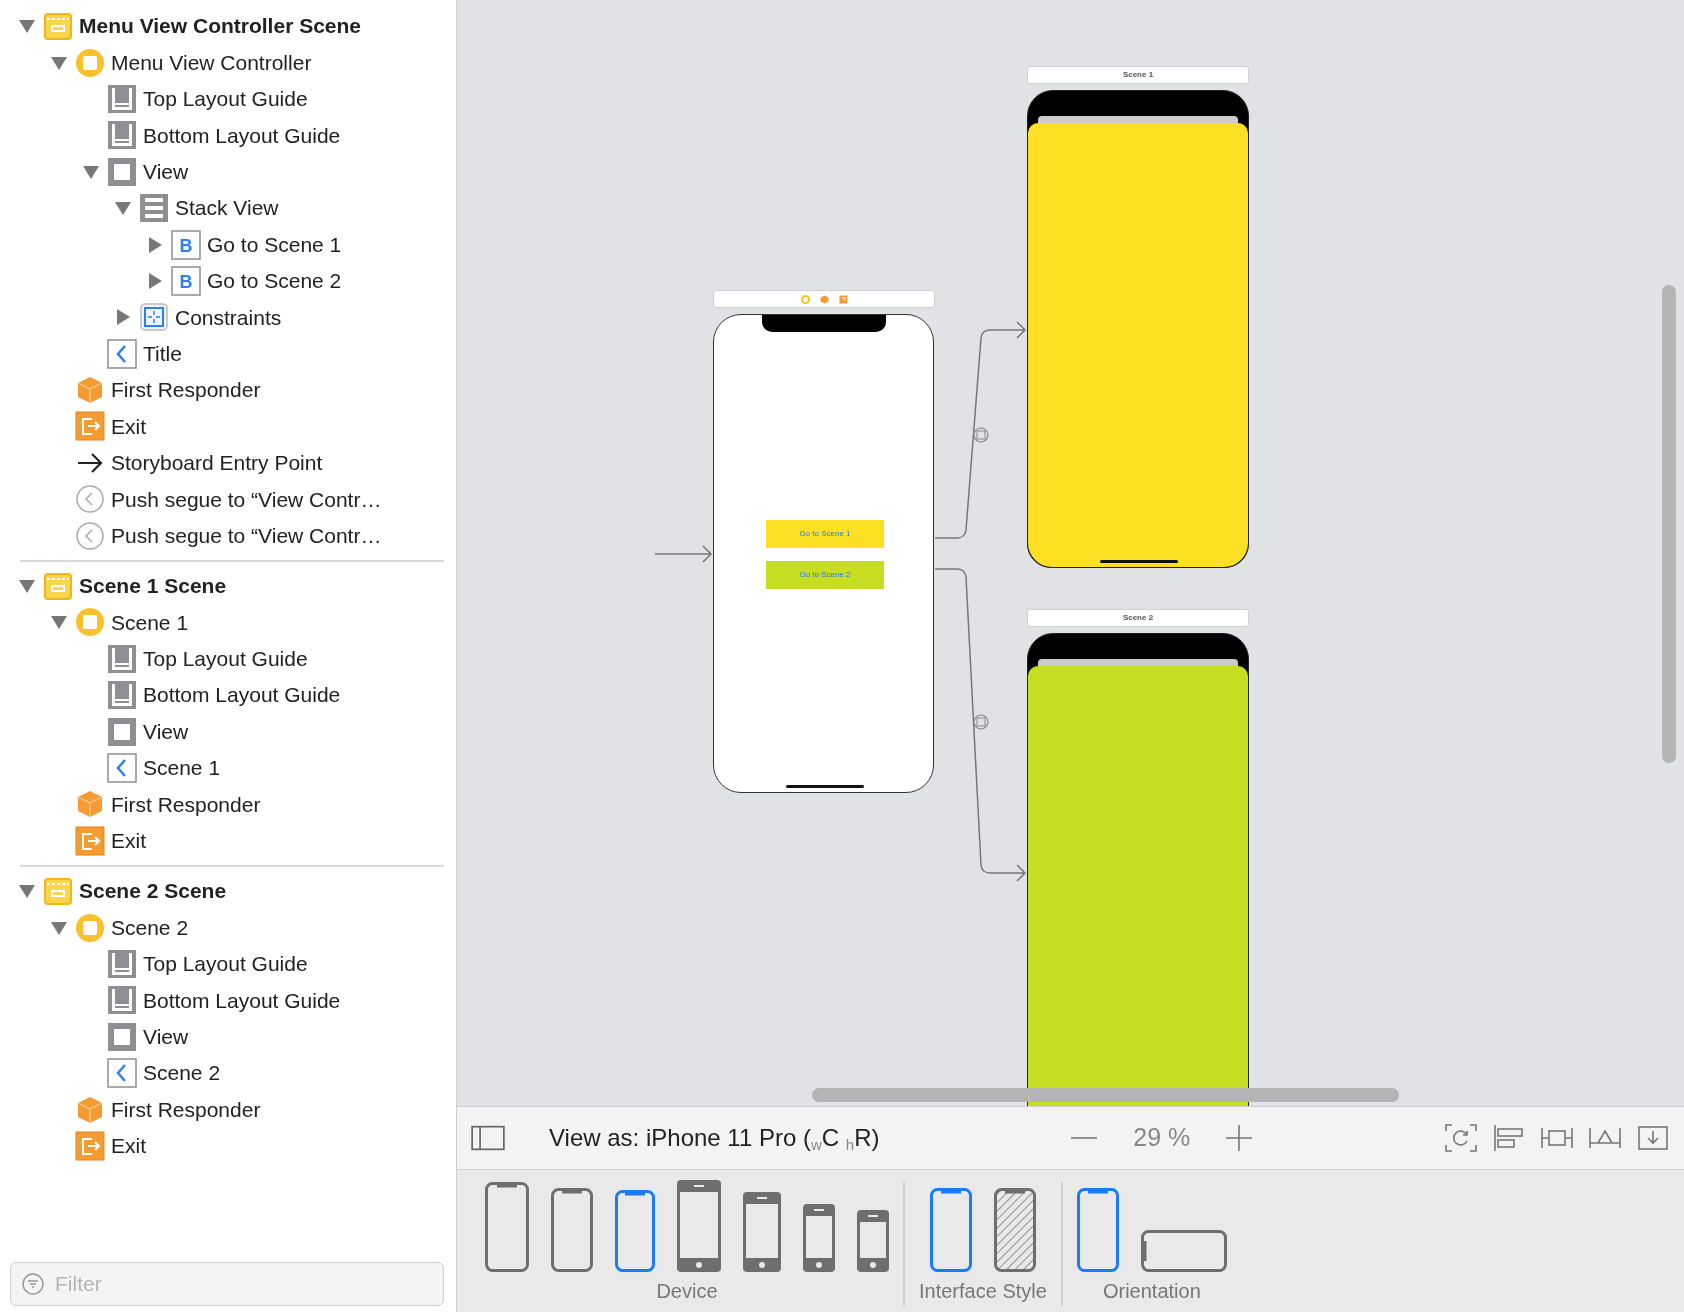 The height and width of the screenshot is (1312, 1684). Describe the element at coordinates (1183, 1251) in the screenshot. I see `landscape-phone-icon` at that location.